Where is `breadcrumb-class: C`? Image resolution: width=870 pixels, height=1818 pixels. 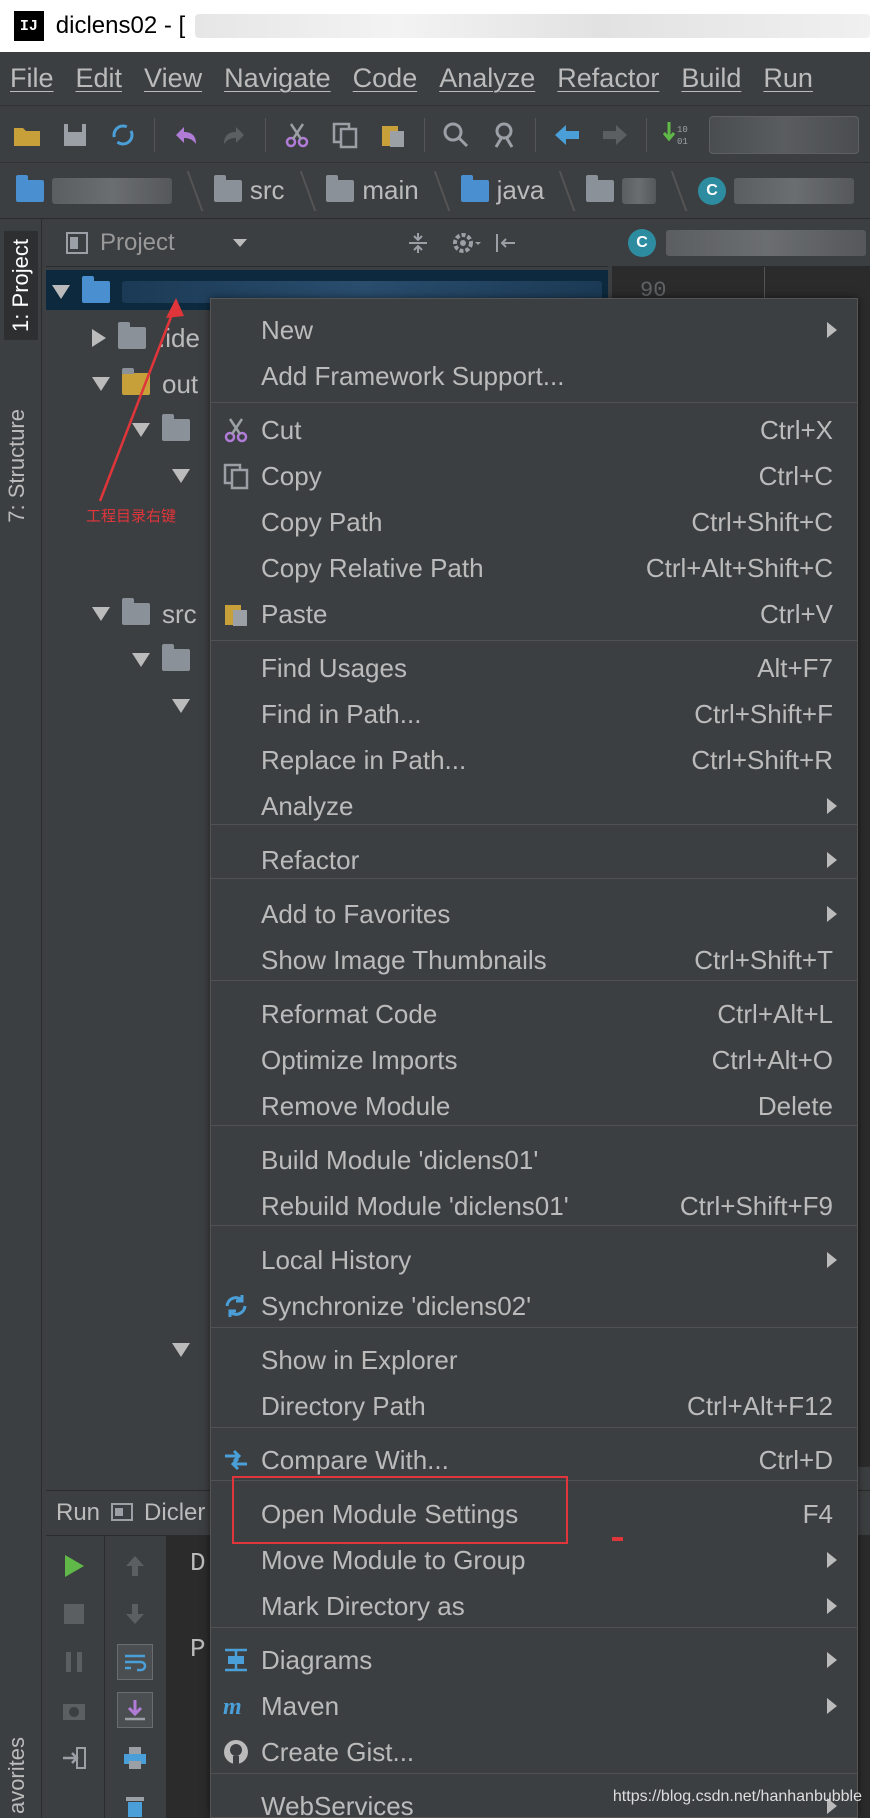
breadcrumb-class: C is located at coordinates (784, 190).